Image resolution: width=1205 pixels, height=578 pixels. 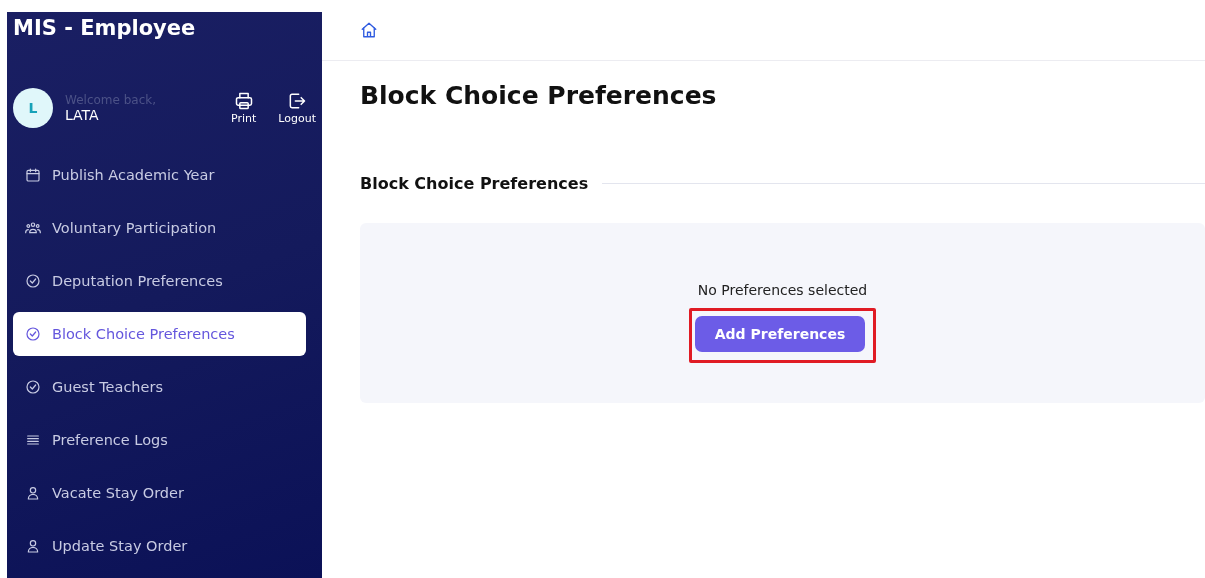 I want to click on user-avatar: L, so click(x=33, y=108).